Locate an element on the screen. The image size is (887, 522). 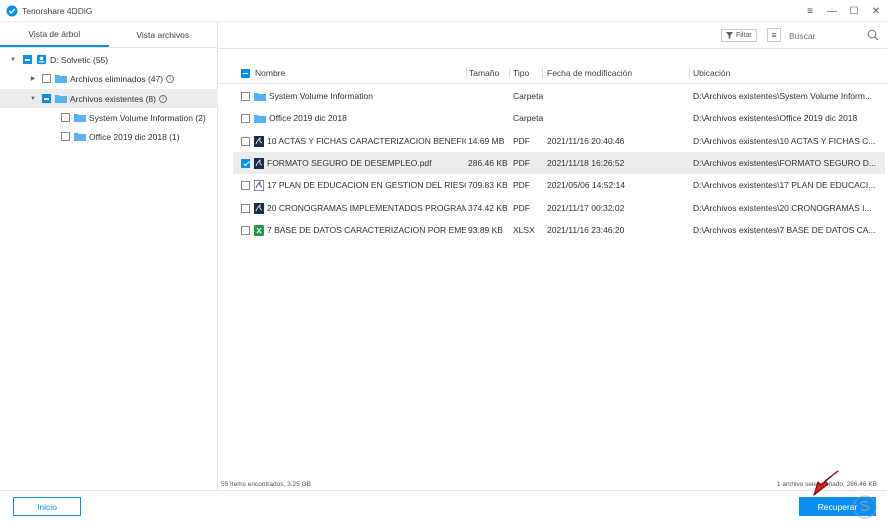
tree-item-label: Archivos eliminados (47) is located at coordinates (117, 78).